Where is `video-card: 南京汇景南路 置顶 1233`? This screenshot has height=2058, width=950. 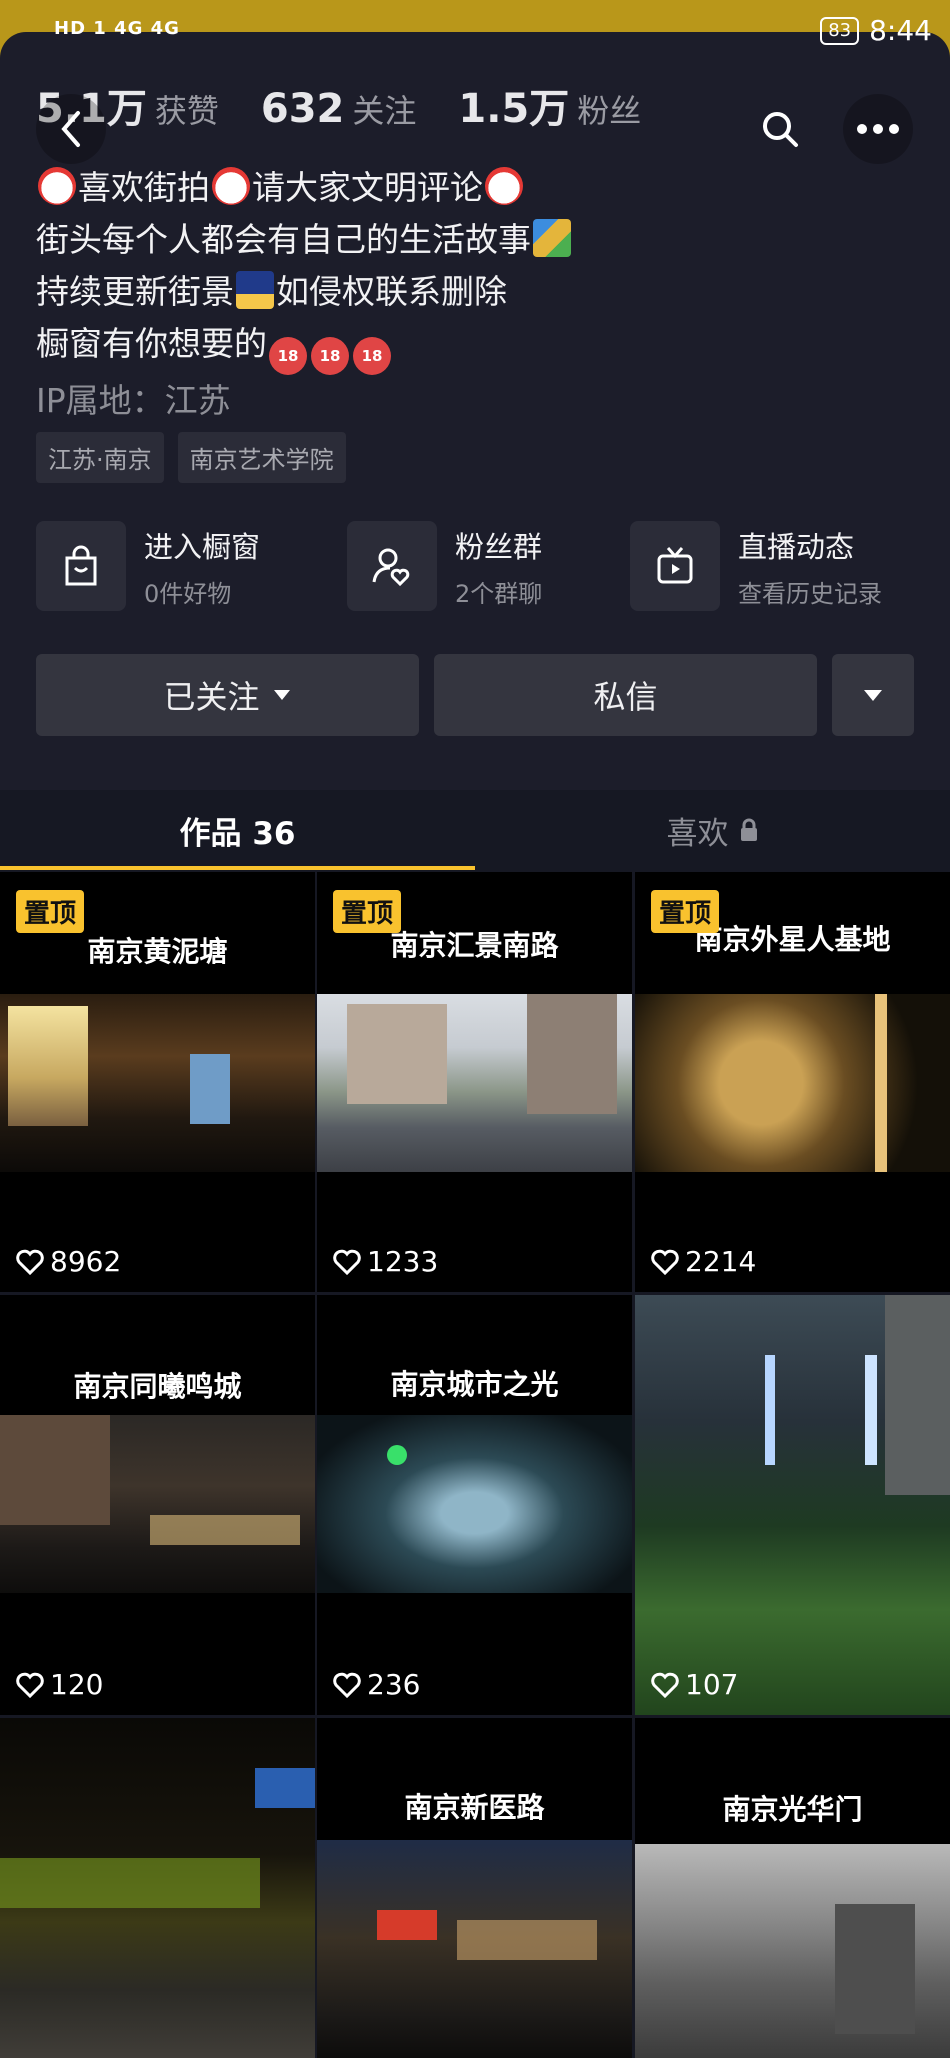 video-card: 南京汇景南路 置顶 1233 is located at coordinates (474, 1082).